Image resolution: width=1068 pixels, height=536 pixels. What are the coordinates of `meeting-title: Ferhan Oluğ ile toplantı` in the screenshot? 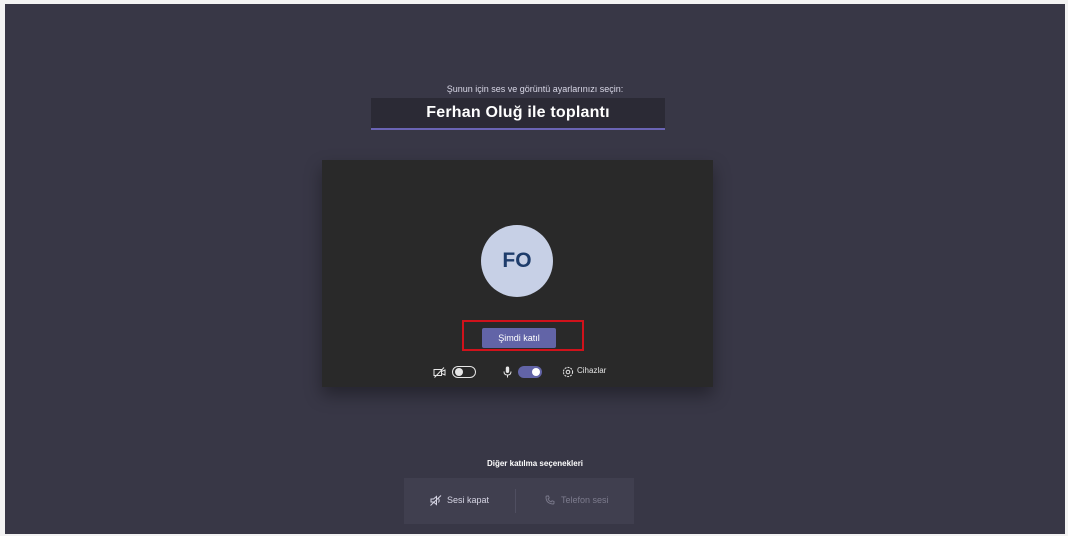 It's located at (518, 112).